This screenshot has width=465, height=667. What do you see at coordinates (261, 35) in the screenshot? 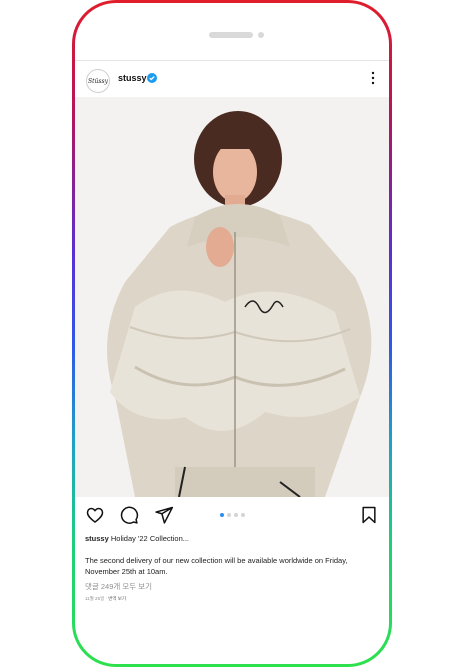
I see `phone-camera` at bounding box center [261, 35].